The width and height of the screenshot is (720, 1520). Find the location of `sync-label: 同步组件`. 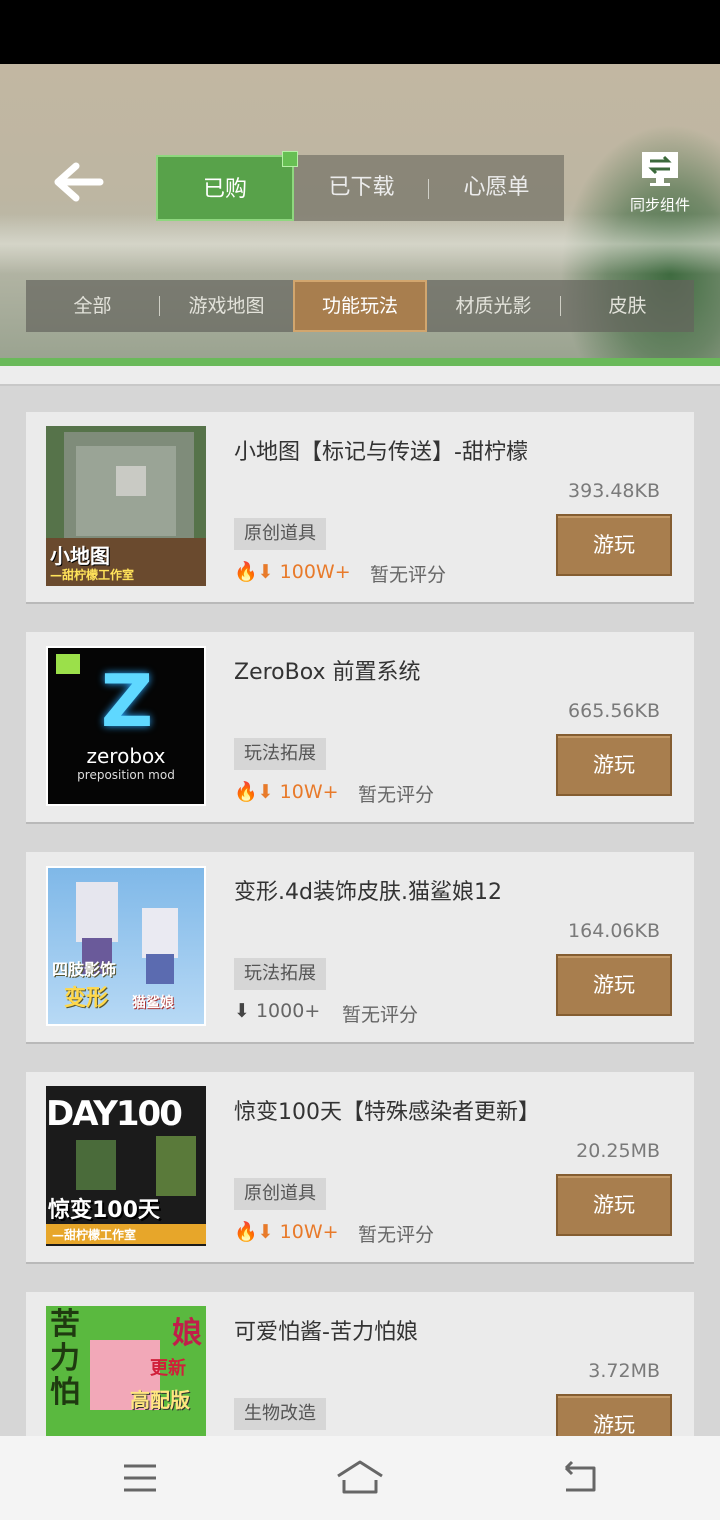

sync-label: 同步组件 is located at coordinates (659, 205).